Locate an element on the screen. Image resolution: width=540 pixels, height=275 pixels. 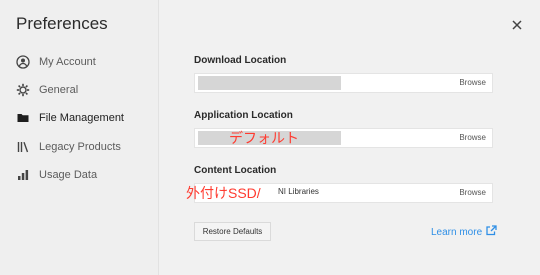
folder-icon is located at coordinates (23, 118).